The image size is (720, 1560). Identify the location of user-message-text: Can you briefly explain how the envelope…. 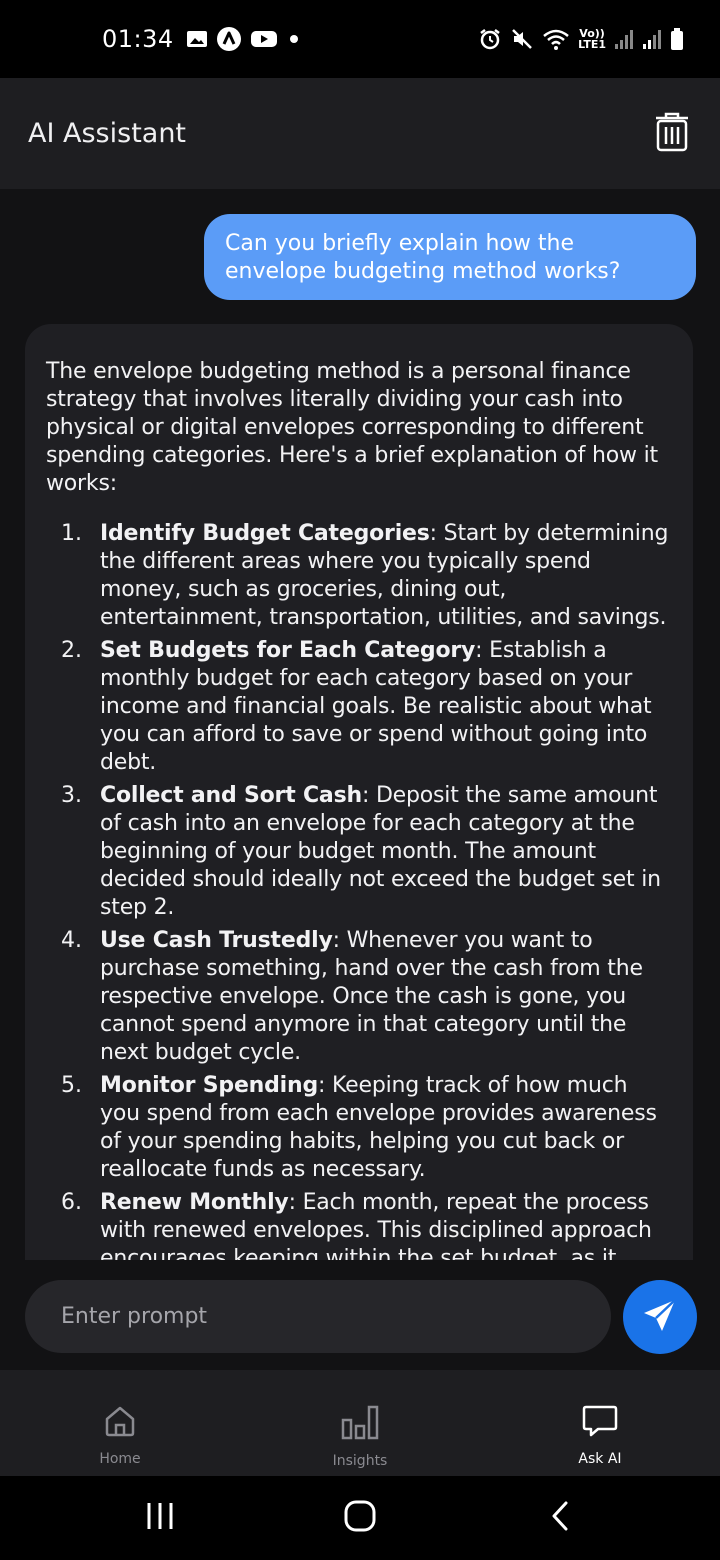
(423, 257).